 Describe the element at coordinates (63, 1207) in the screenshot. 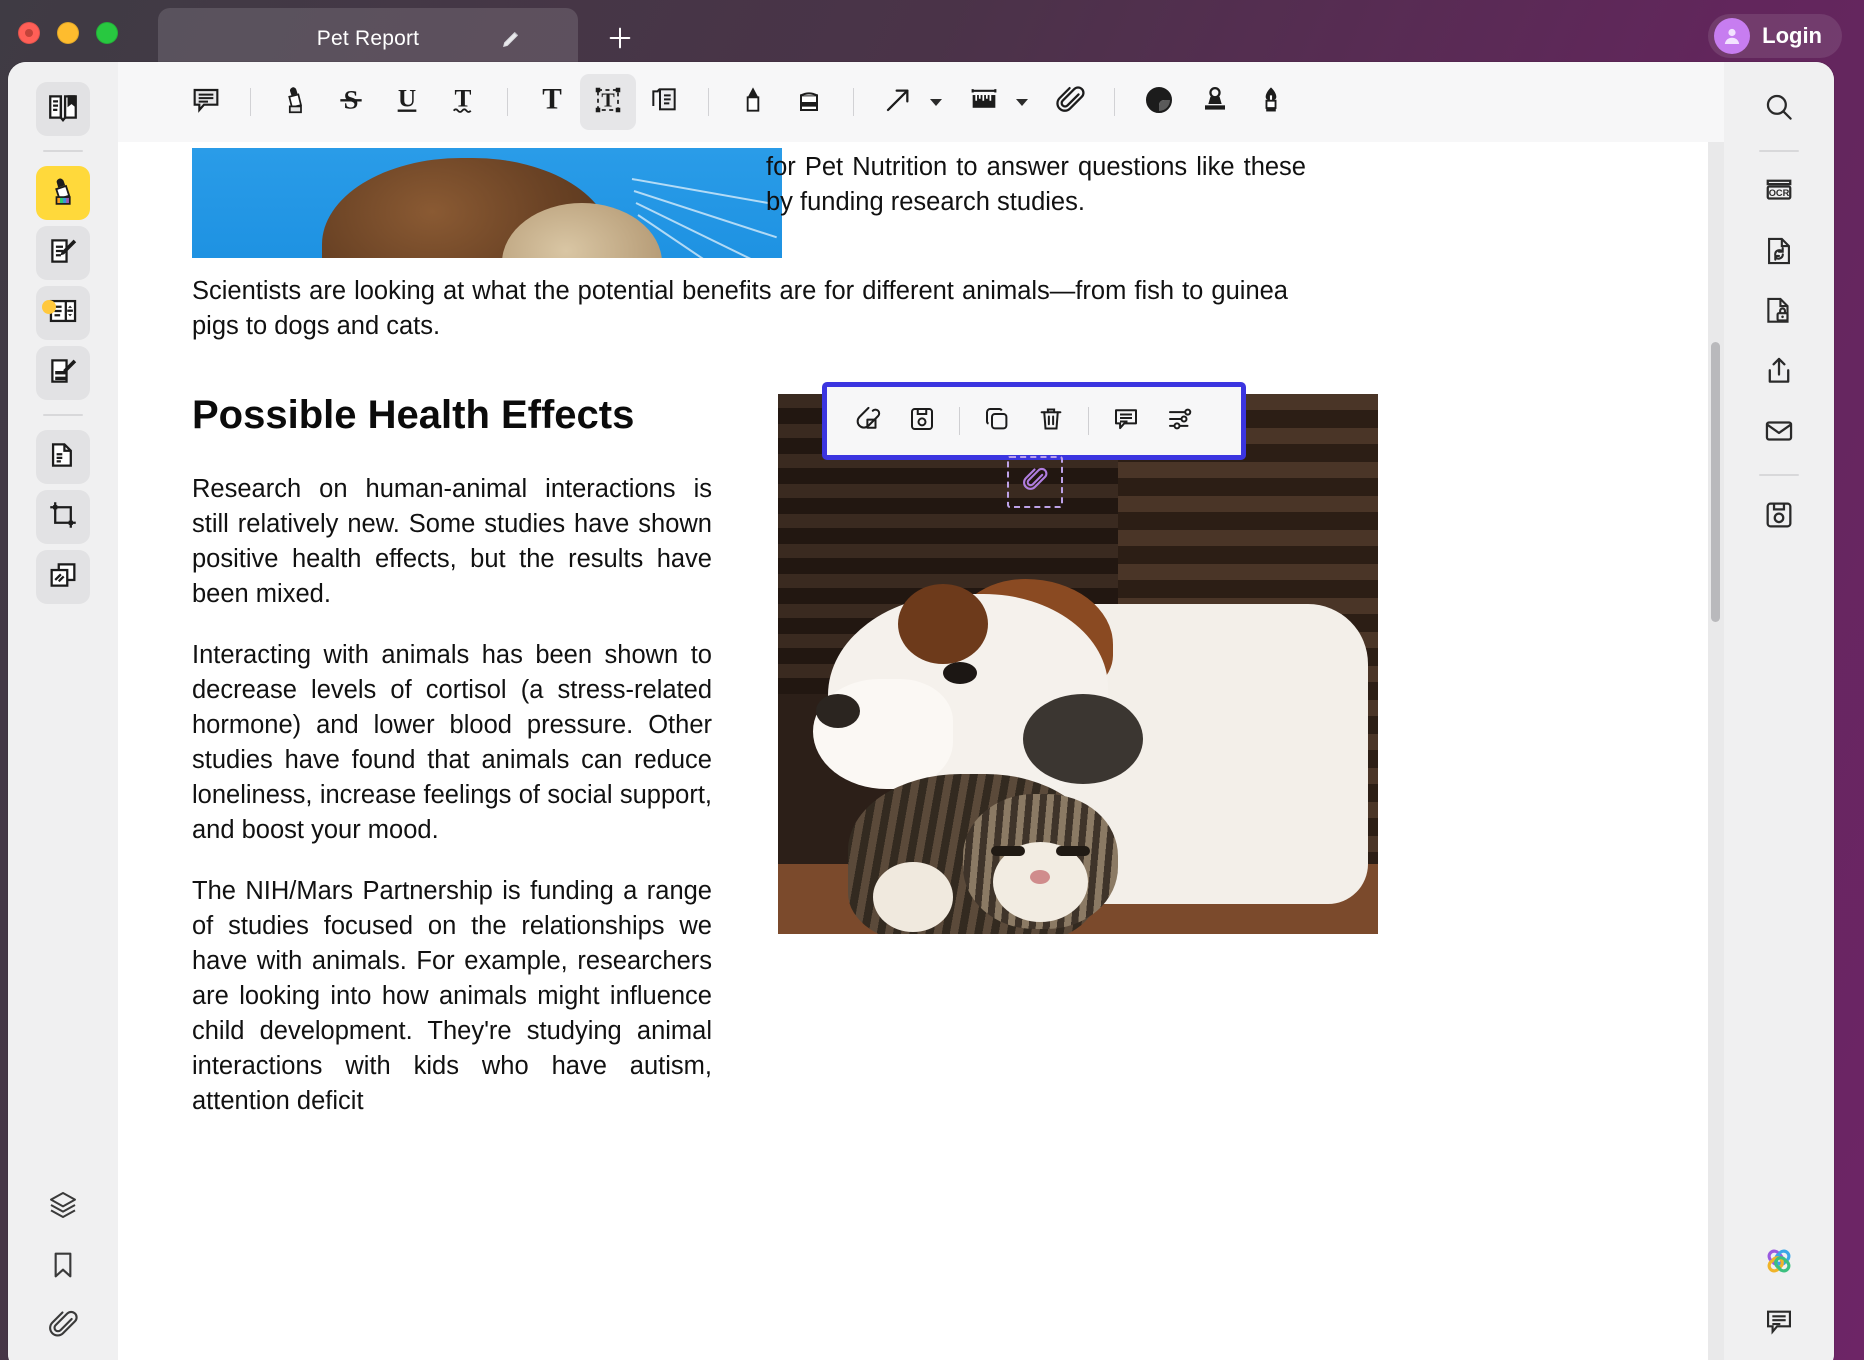

I see `sidebar-item-layers` at that location.